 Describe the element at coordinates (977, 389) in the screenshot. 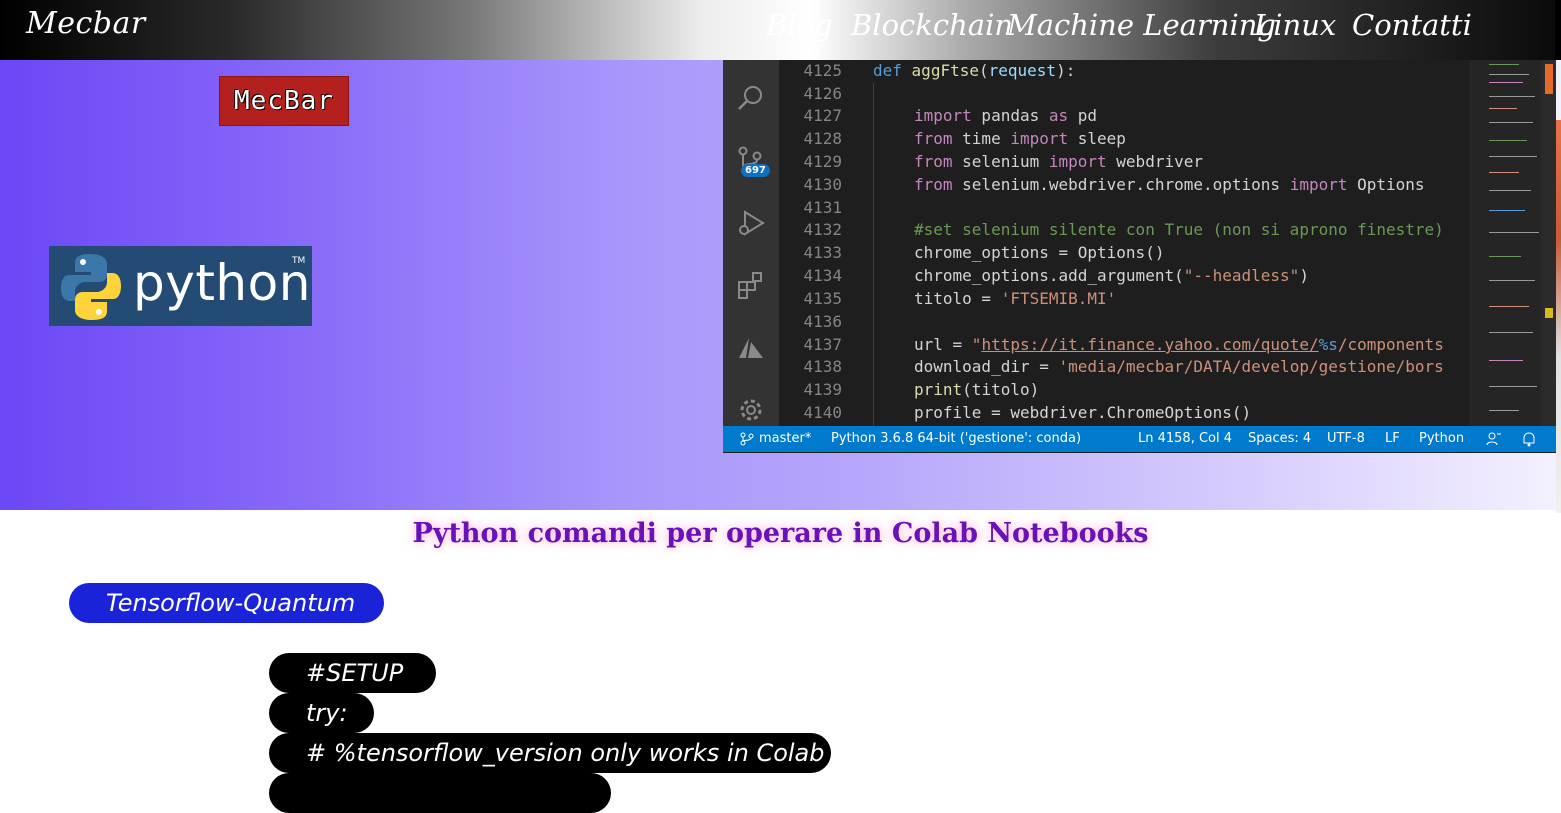

I see `code-line: print(titolo)` at that location.